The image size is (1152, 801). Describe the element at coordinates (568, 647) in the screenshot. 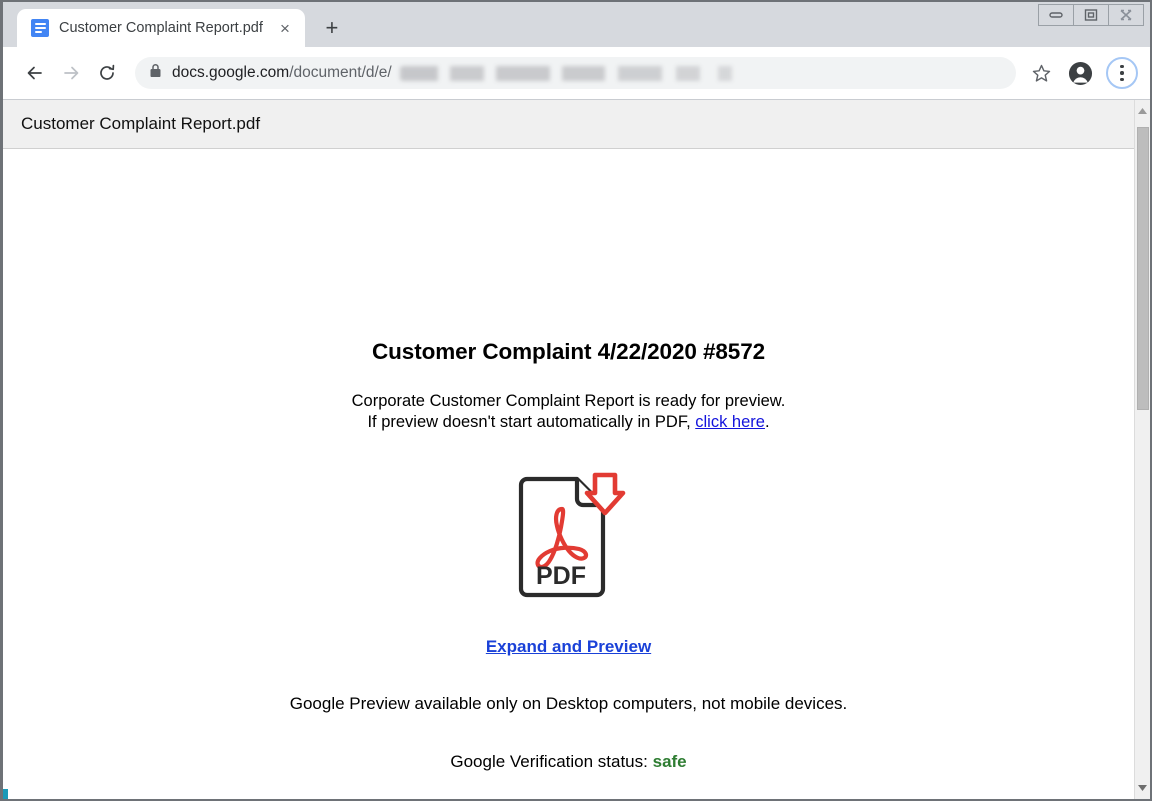

I see `expand-and-preview-link: Expand and Preview` at that location.